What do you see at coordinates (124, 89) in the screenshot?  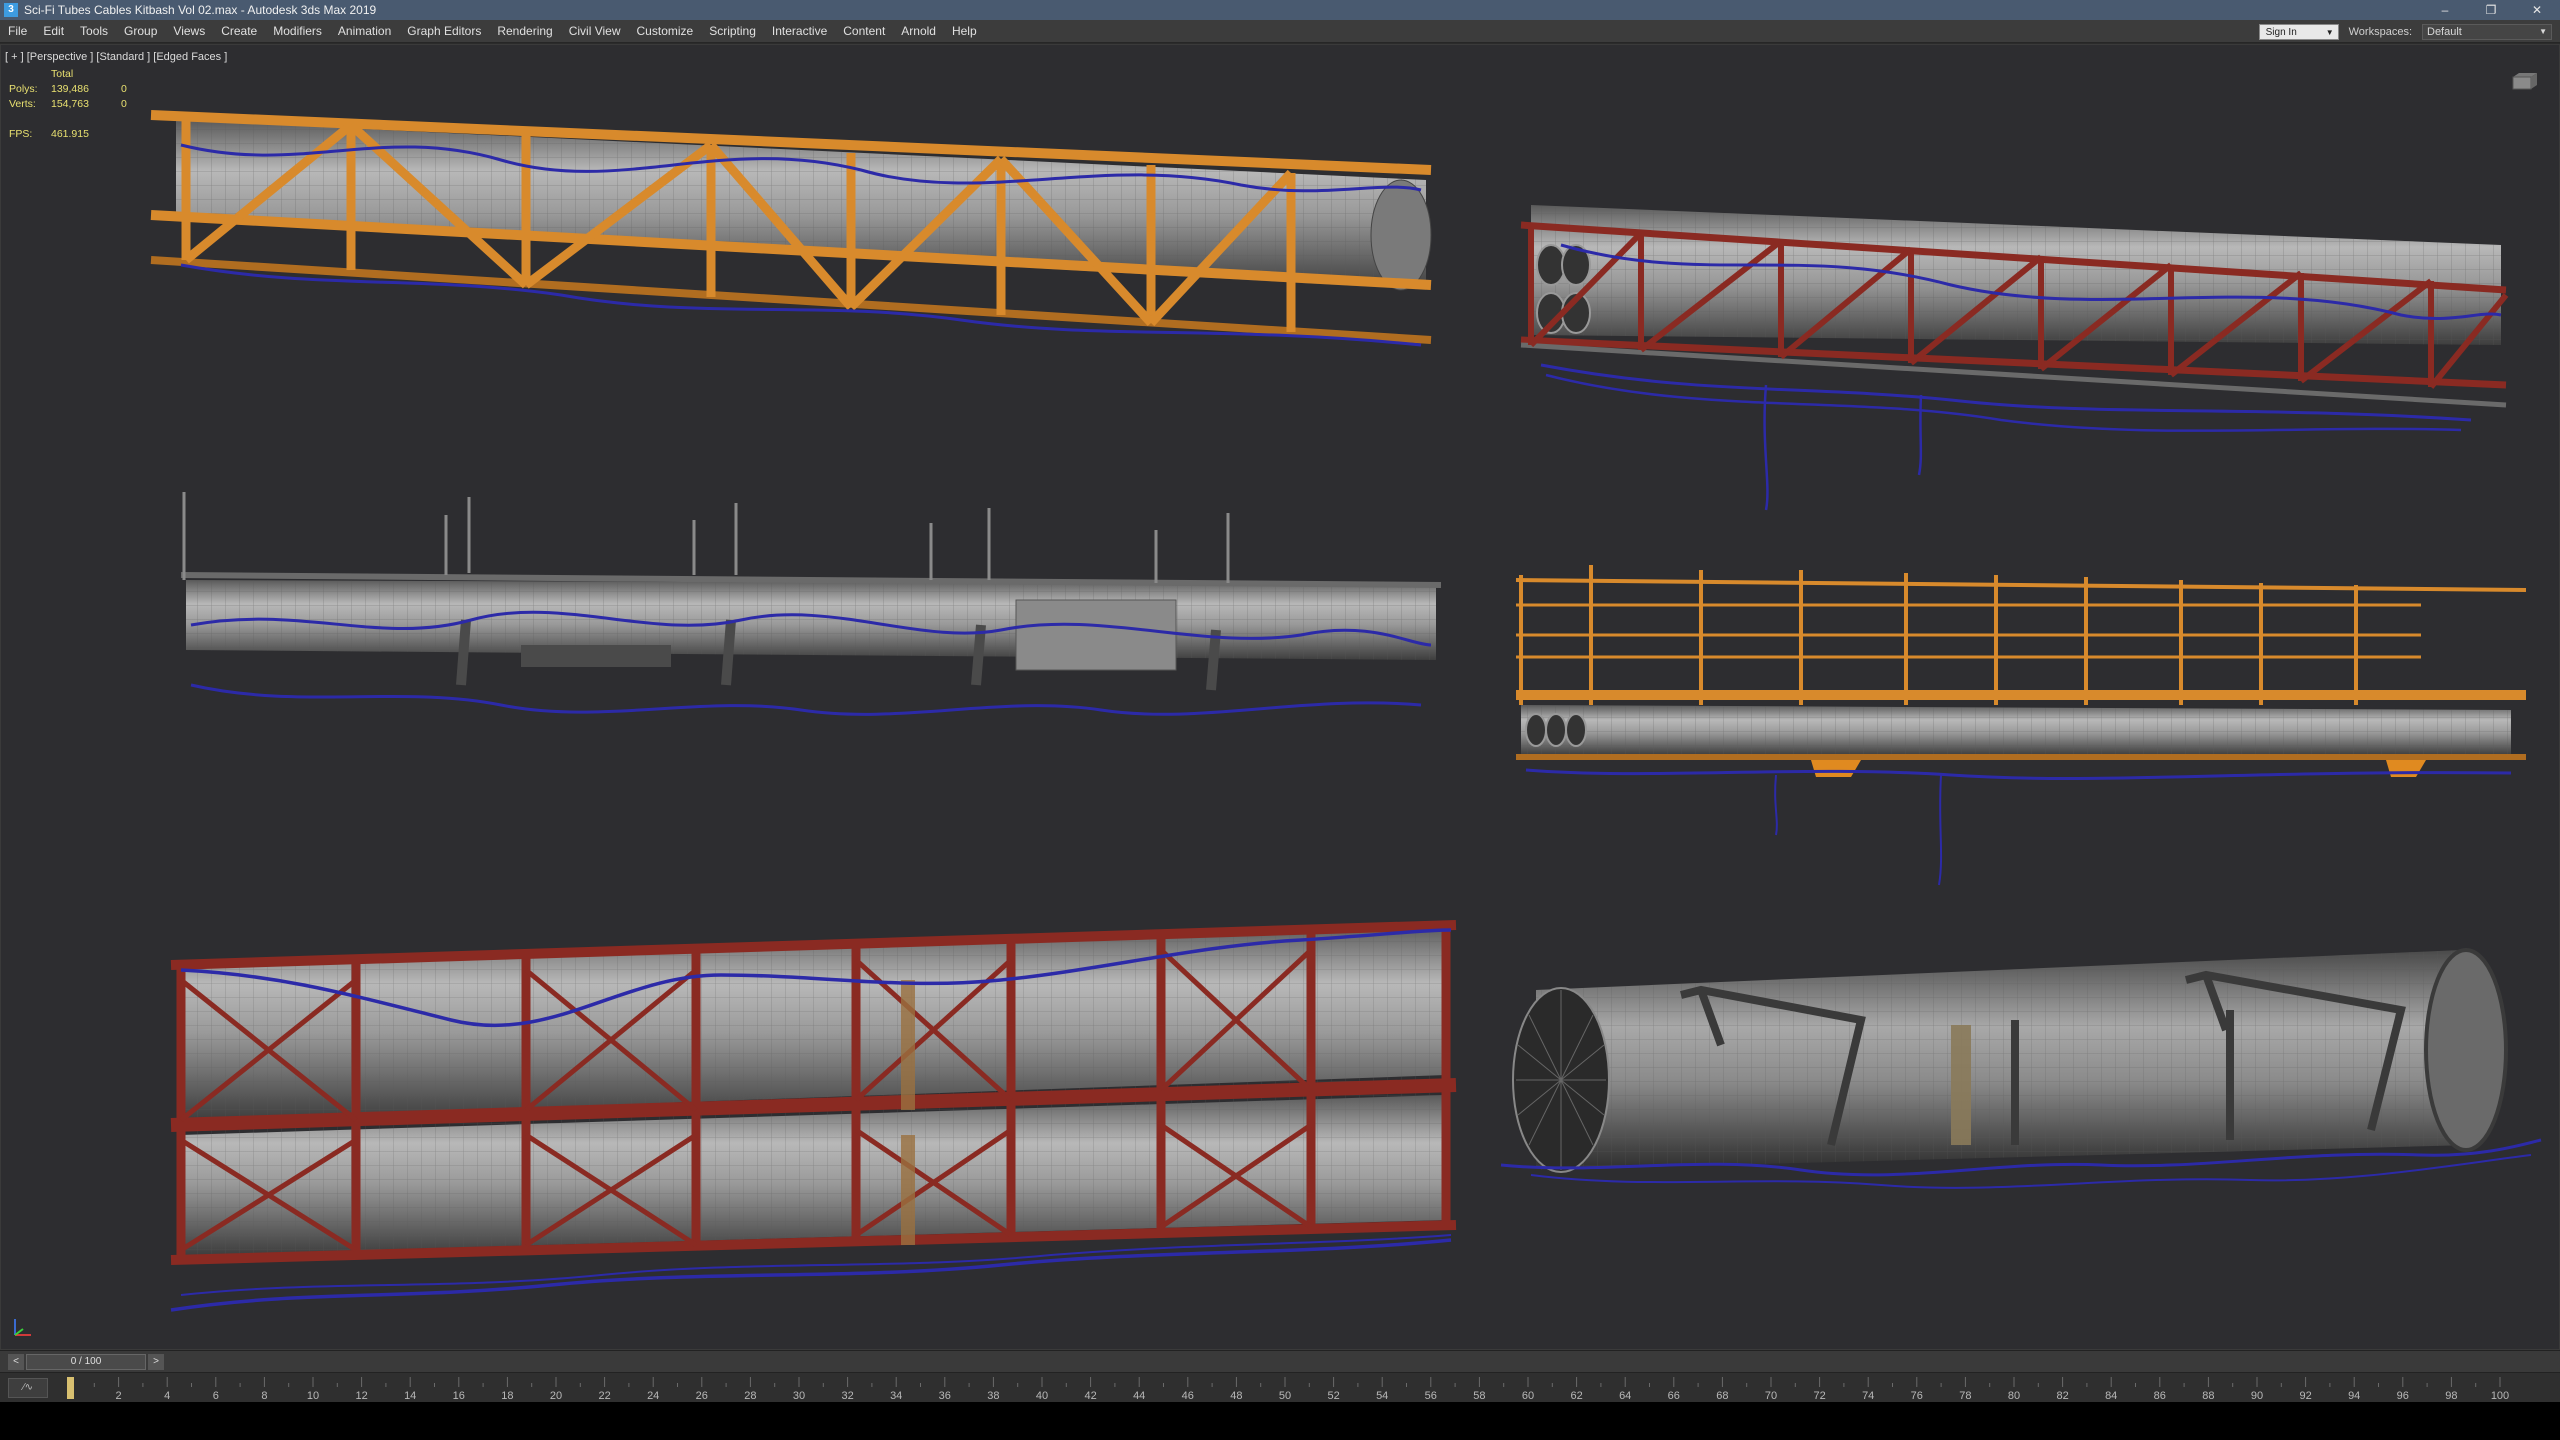 I see `polys-selected: 0` at bounding box center [124, 89].